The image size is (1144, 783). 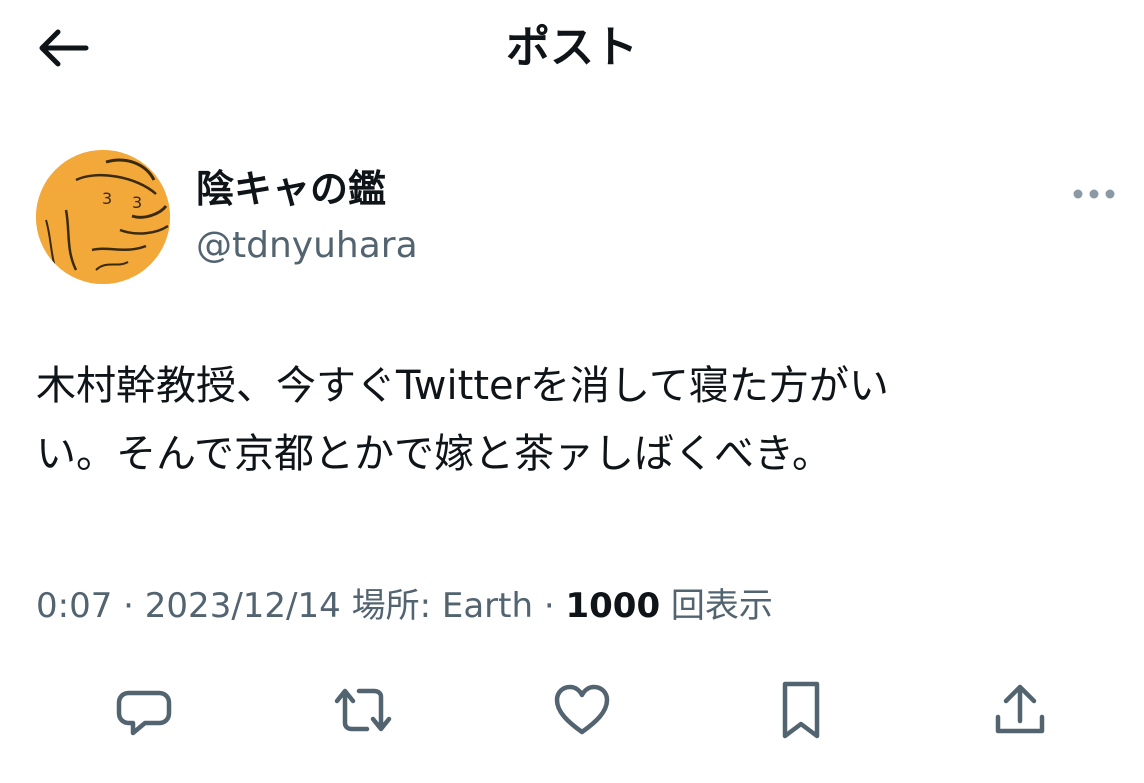 I want to click on reply-button, so click(x=144, y=710).